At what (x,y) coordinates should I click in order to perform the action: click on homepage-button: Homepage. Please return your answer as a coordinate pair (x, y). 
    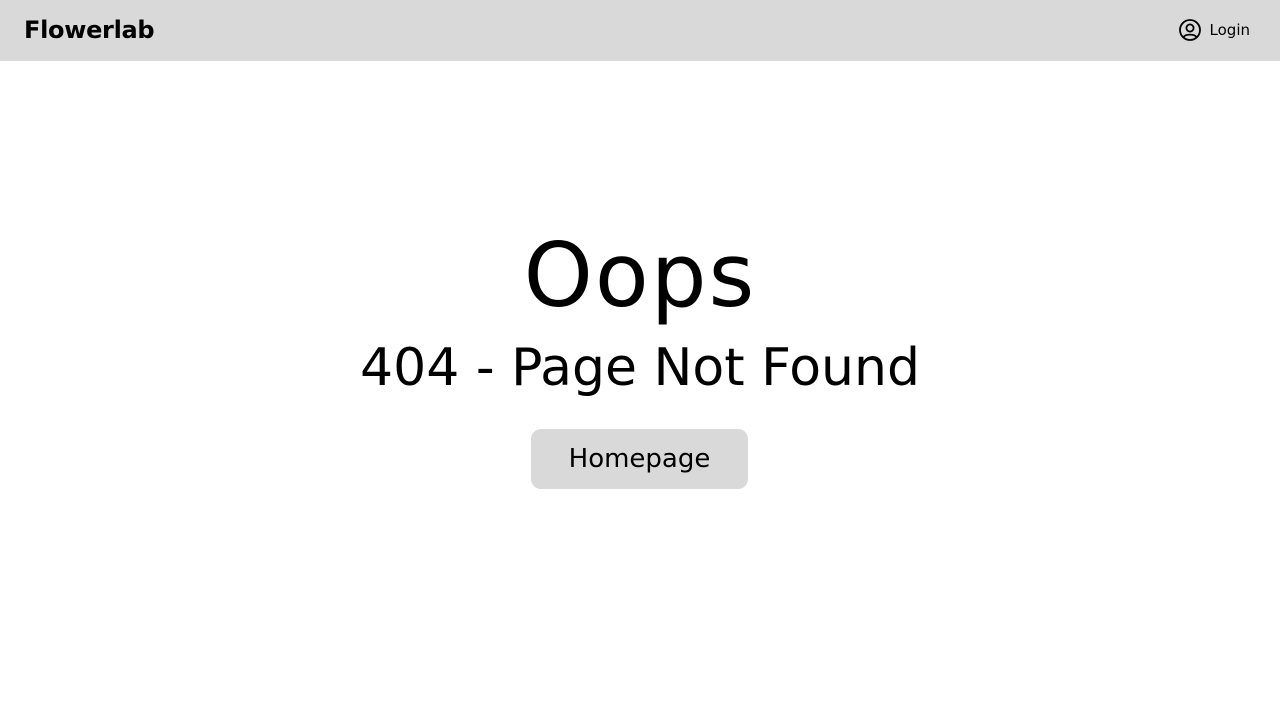
    Looking at the image, I should click on (639, 459).